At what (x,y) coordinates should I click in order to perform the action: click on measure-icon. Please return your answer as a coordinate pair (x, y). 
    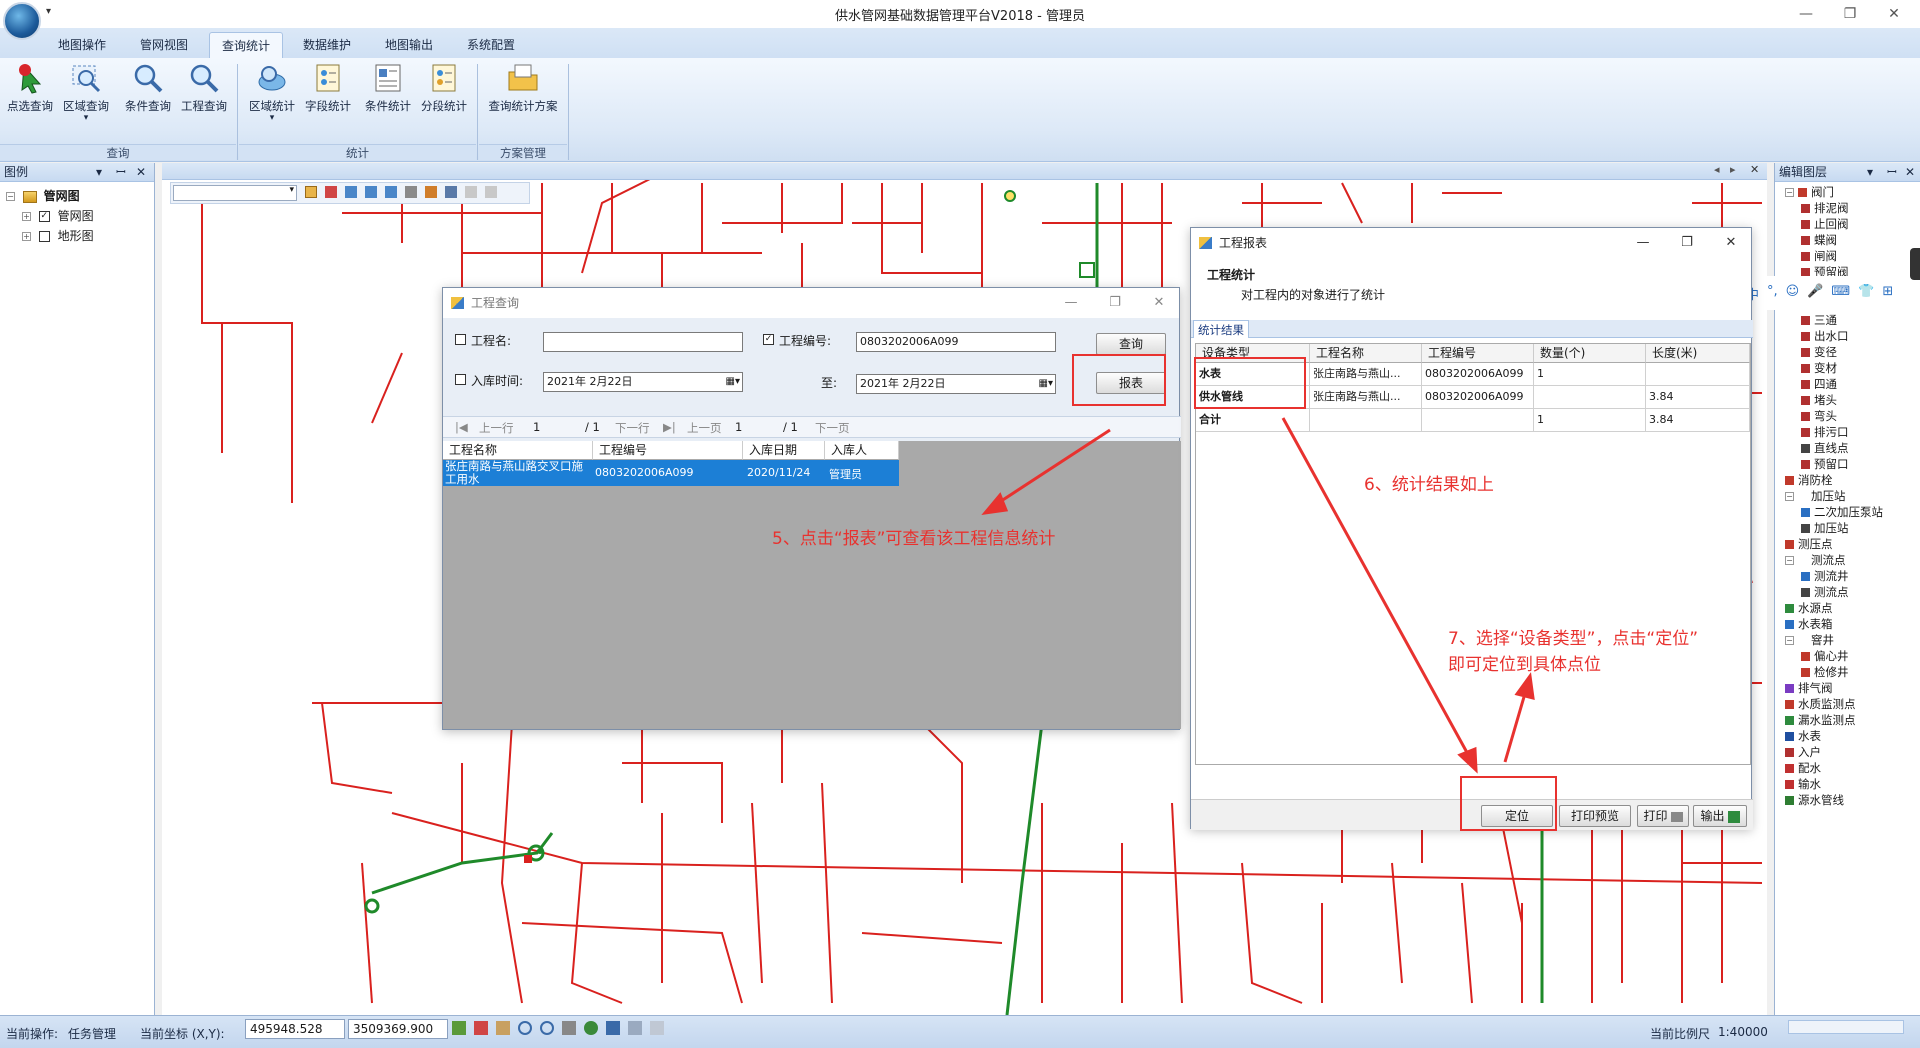
    Looking at the image, I should click on (569, 1028).